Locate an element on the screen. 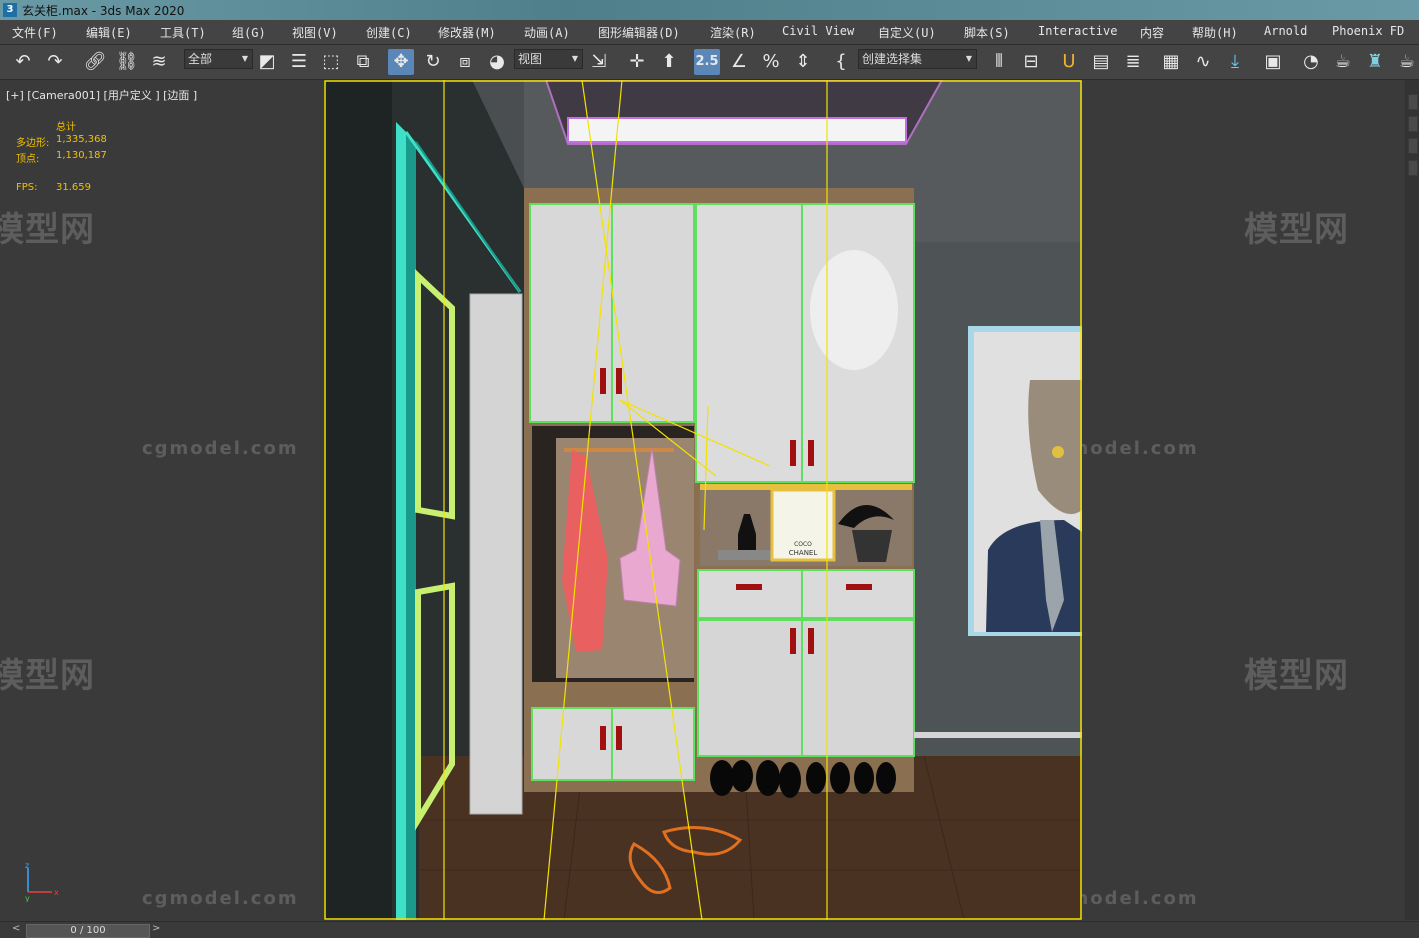 This screenshot has height=938, width=1419. menu-item: 创建(C) is located at coordinates (389, 32).